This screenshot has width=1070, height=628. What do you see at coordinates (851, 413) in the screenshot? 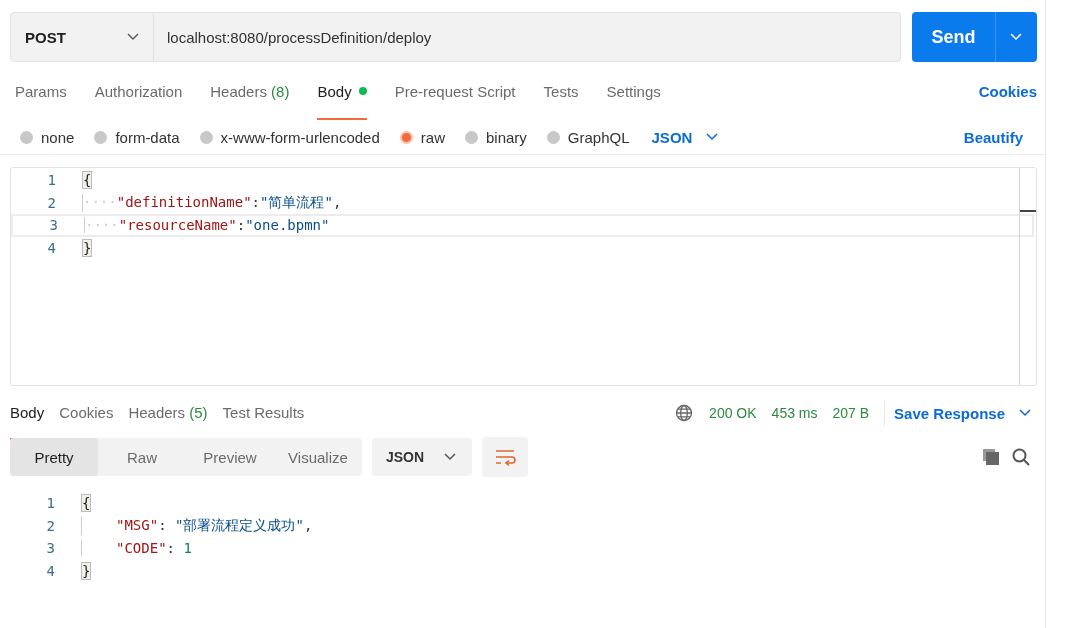
I see `response-size: 207 B` at bounding box center [851, 413].